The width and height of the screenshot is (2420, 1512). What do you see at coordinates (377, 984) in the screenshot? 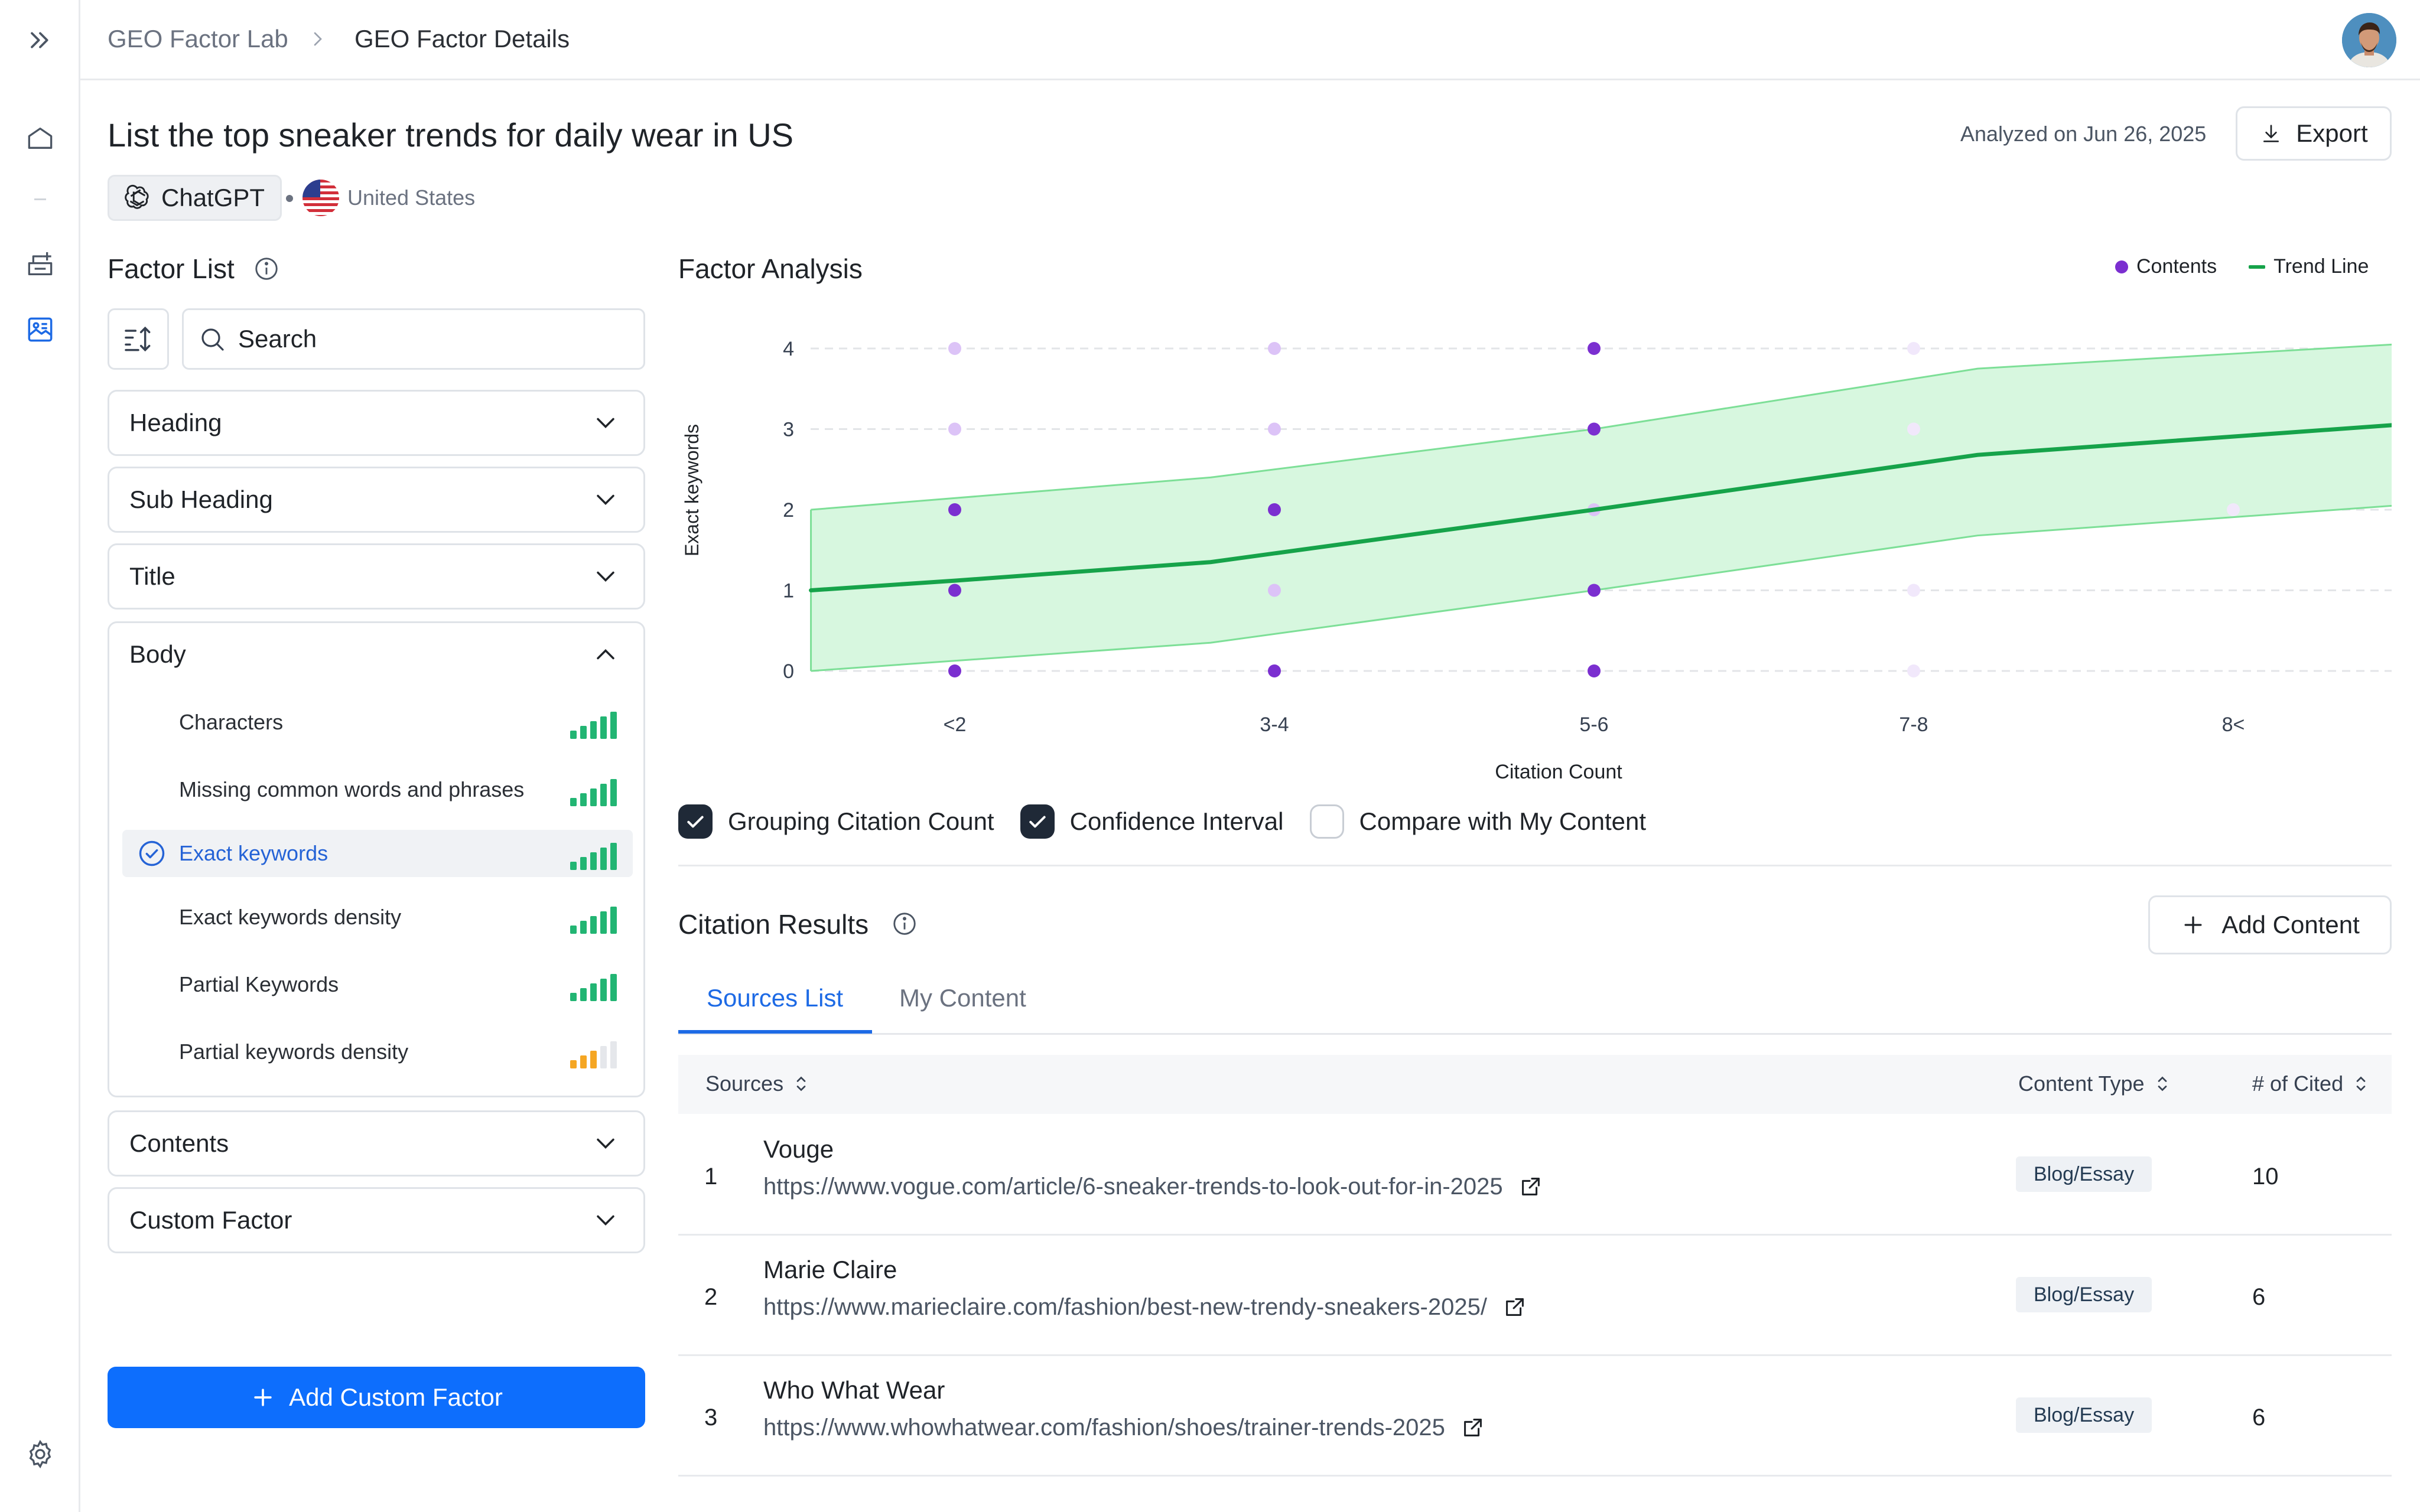
I see `factor-item: Partial Keywords` at bounding box center [377, 984].